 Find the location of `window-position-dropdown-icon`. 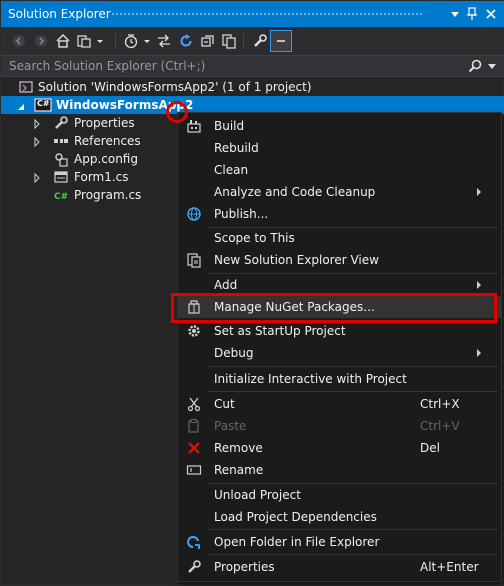

window-position-dropdown-icon is located at coordinates (455, 14).